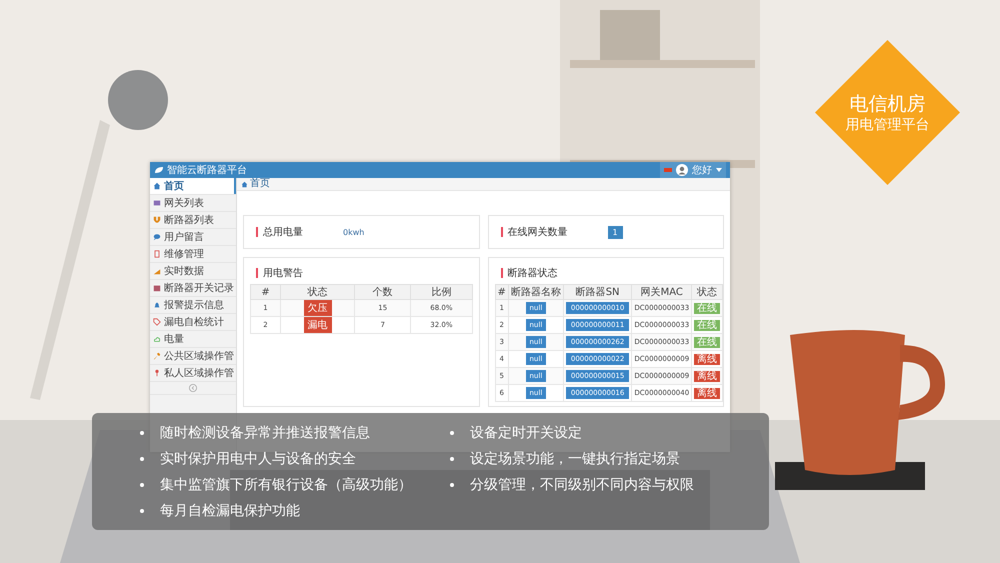 The width and height of the screenshot is (1000, 563). Describe the element at coordinates (283, 232) in the screenshot. I see `stat-label: 总用电量` at that location.